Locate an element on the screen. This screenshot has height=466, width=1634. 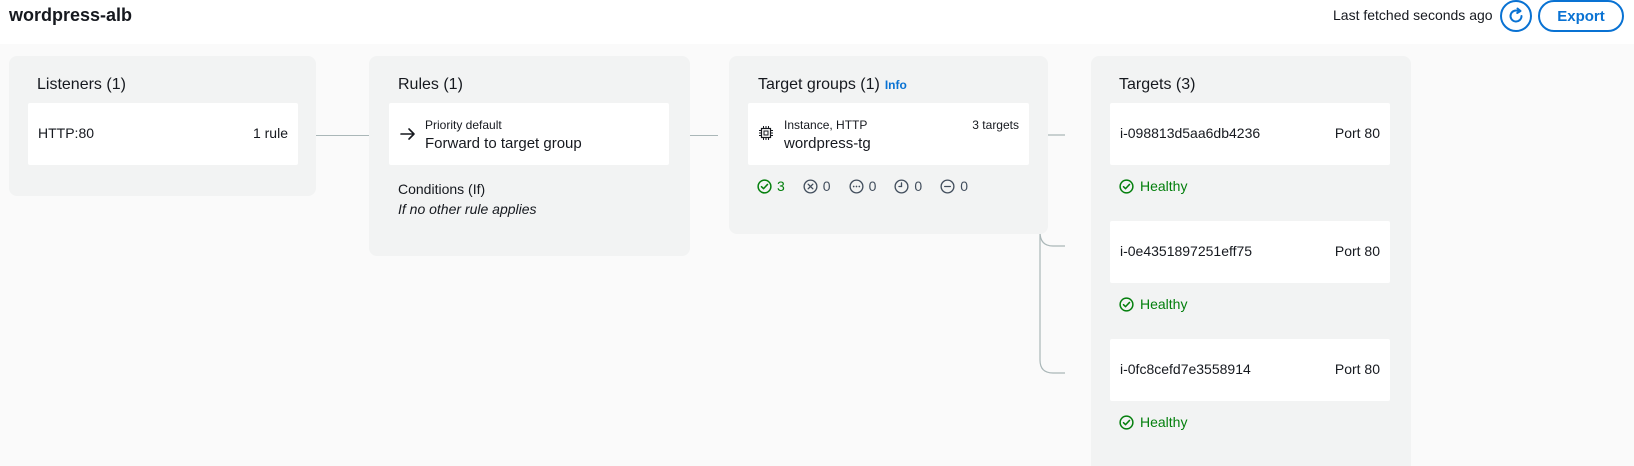
arrow-right-icon is located at coordinates (407, 134).